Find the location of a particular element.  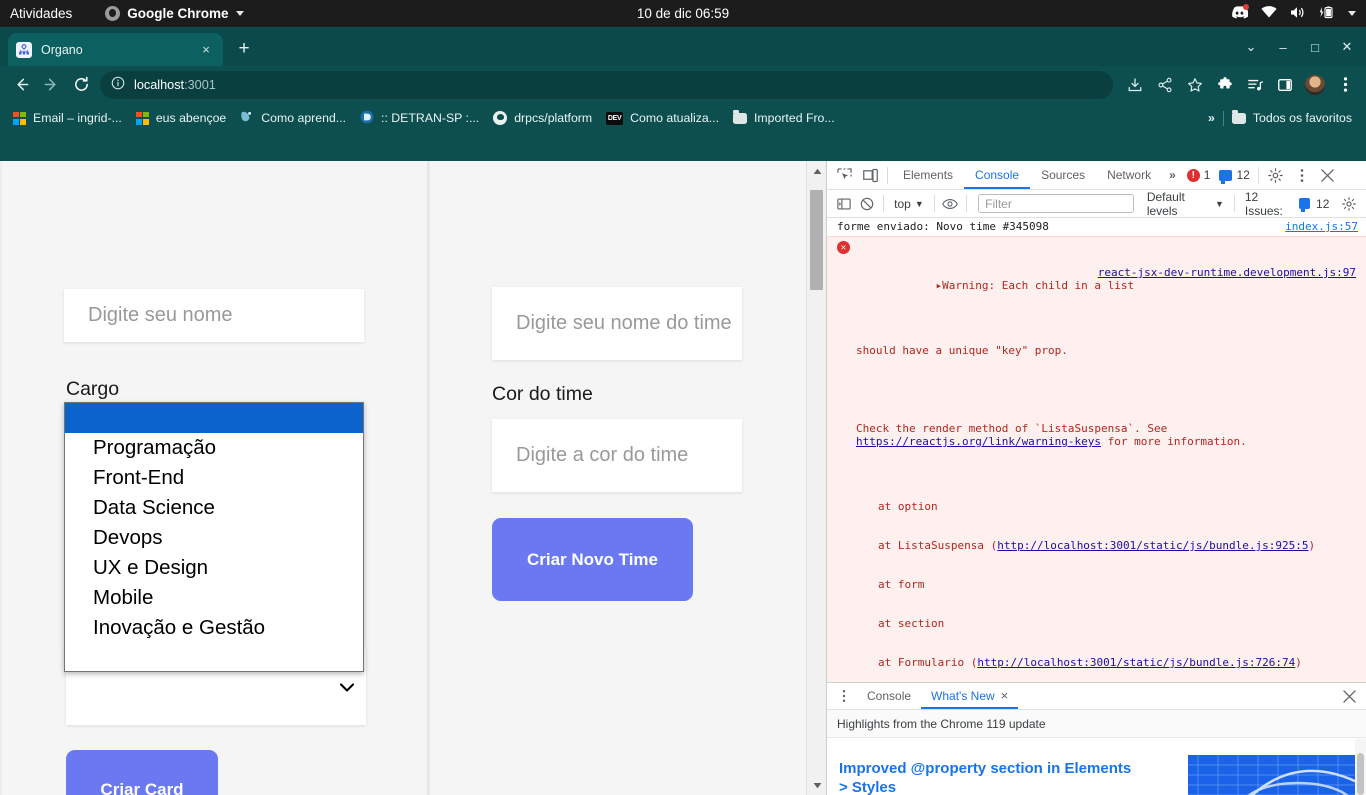

dropdown-option-programacao: Programação is located at coordinates (214, 448).